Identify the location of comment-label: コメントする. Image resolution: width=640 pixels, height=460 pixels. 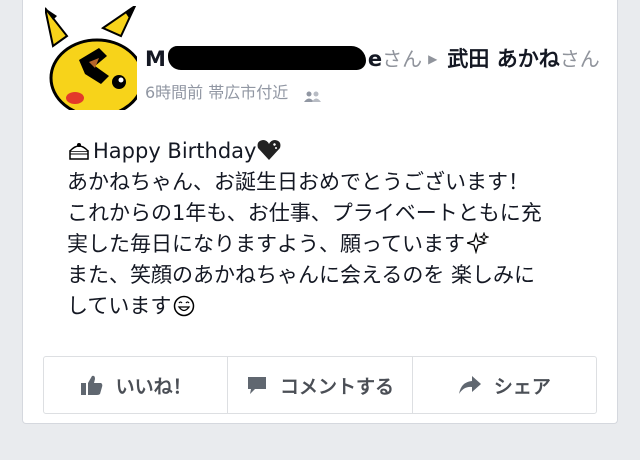
(336, 386).